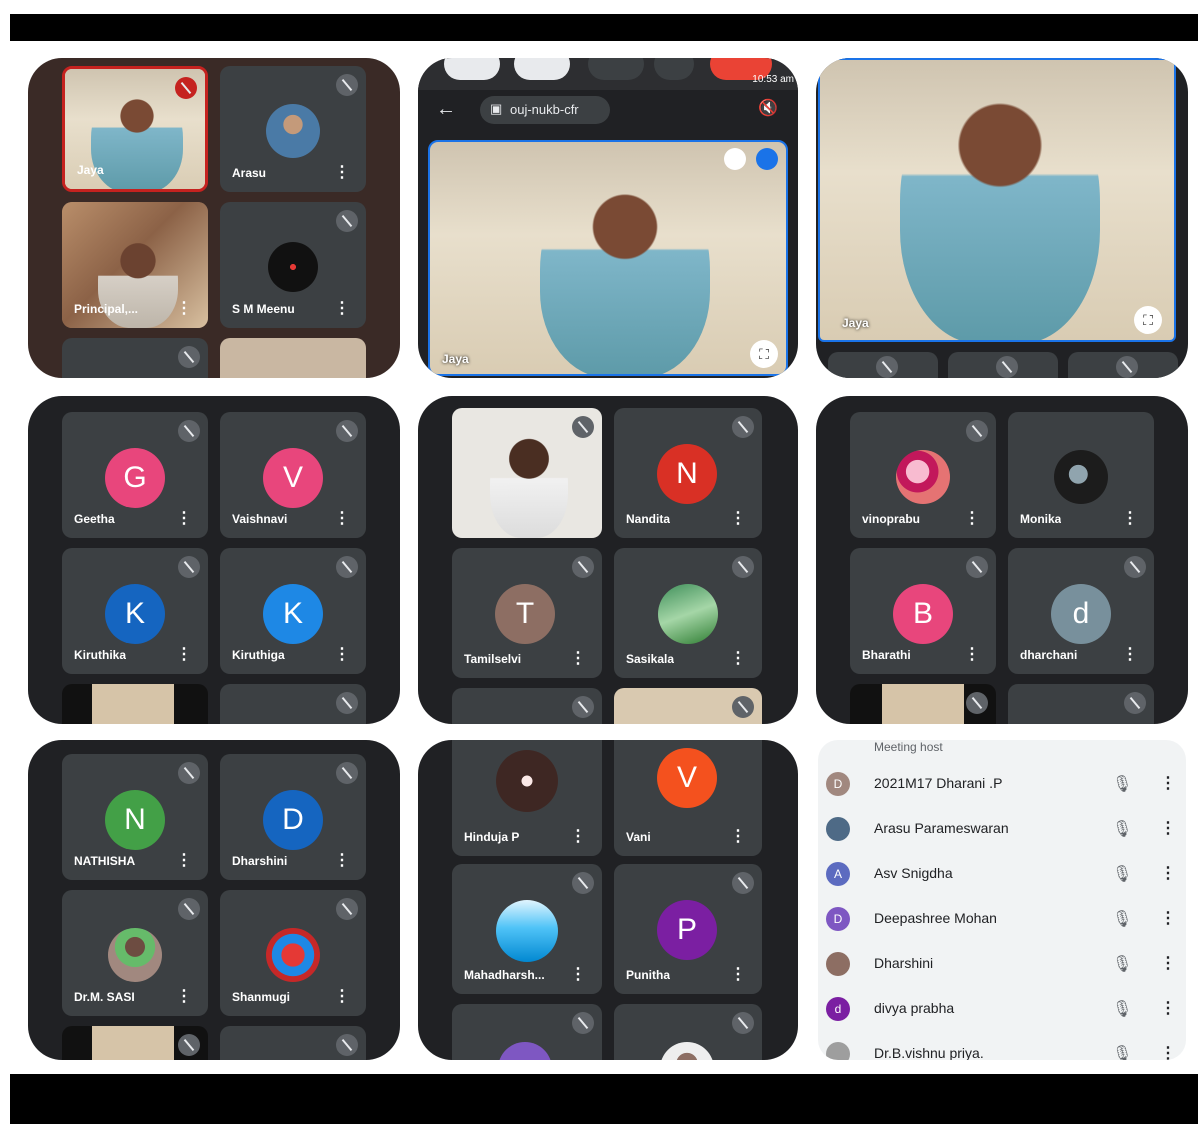  What do you see at coordinates (527, 798) in the screenshot?
I see `participant-tile: Hinduja P ⋮` at bounding box center [527, 798].